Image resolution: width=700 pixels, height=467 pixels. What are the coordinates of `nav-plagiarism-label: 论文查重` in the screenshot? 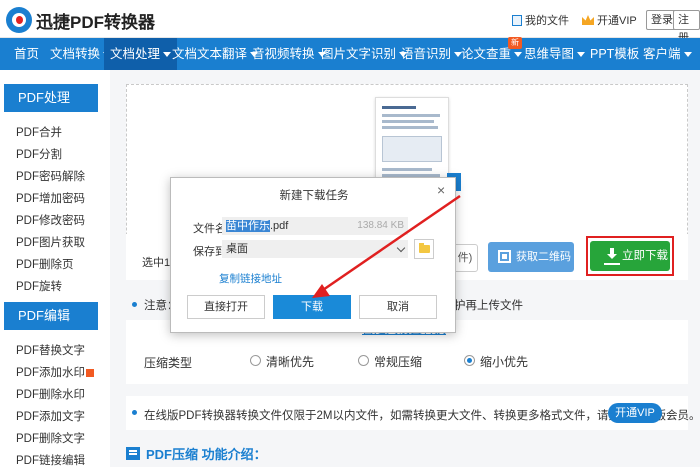 It's located at (486, 54).